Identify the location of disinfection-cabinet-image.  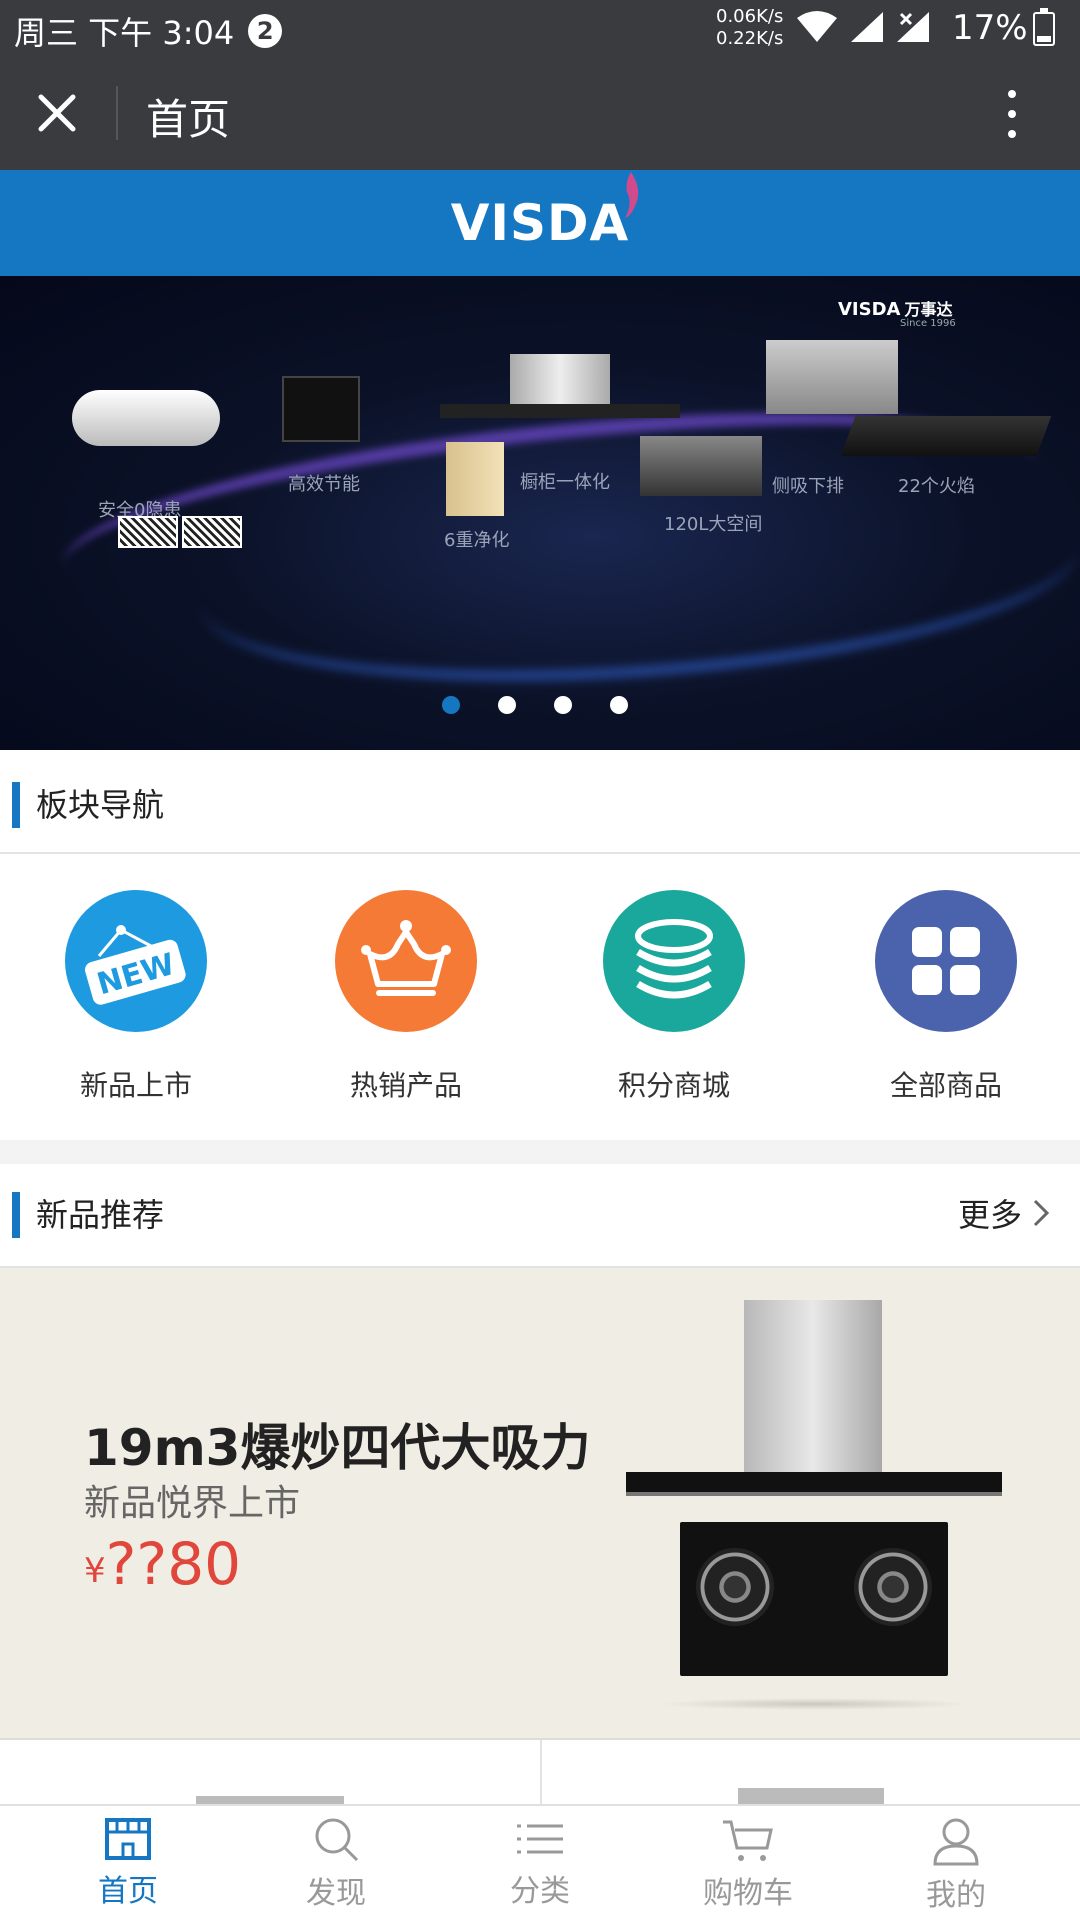
(701, 466).